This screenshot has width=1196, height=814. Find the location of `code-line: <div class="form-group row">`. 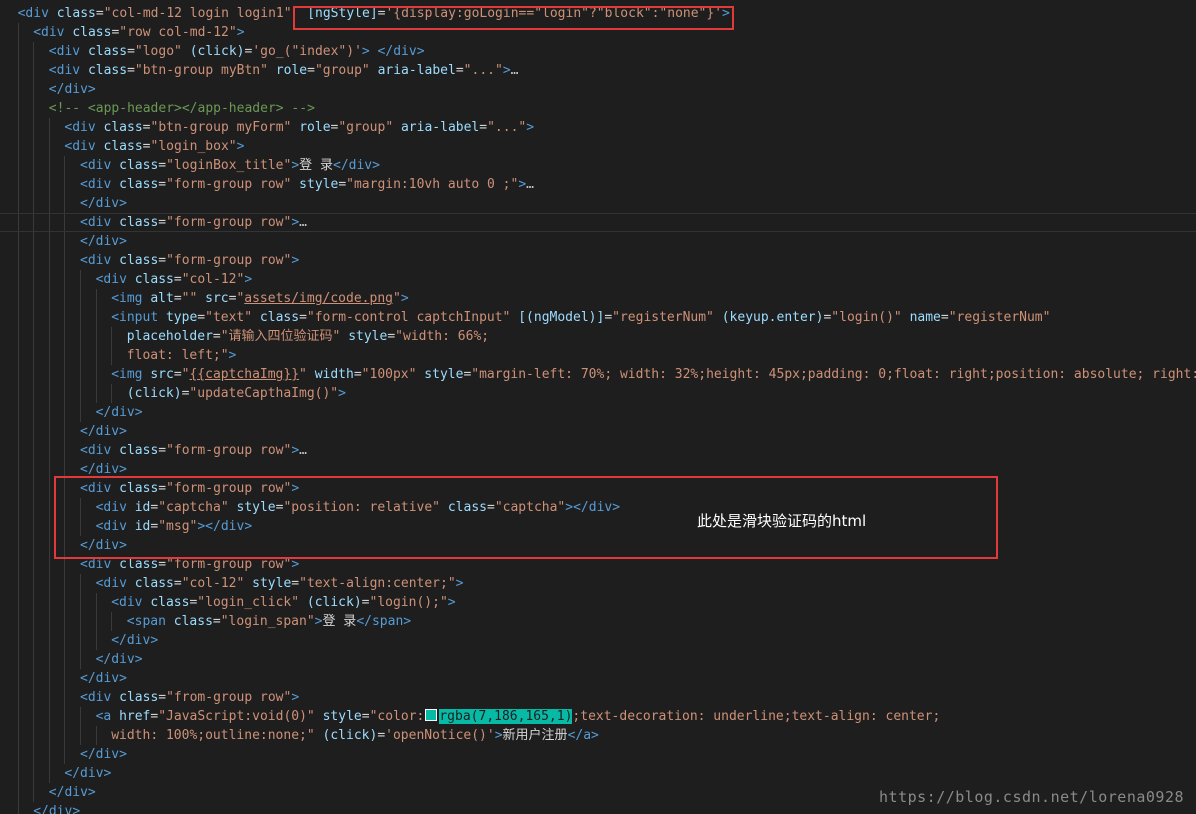

code-line: <div class="form-group row"> is located at coordinates (598, 260).